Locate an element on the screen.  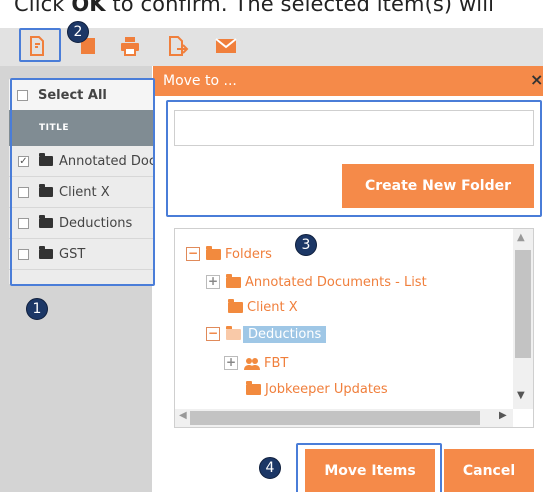
cancel-button: Cancel is located at coordinates (489, 470).